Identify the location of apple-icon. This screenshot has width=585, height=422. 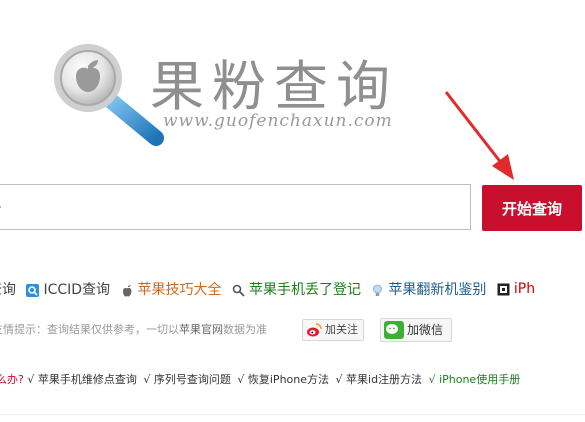
(126, 290).